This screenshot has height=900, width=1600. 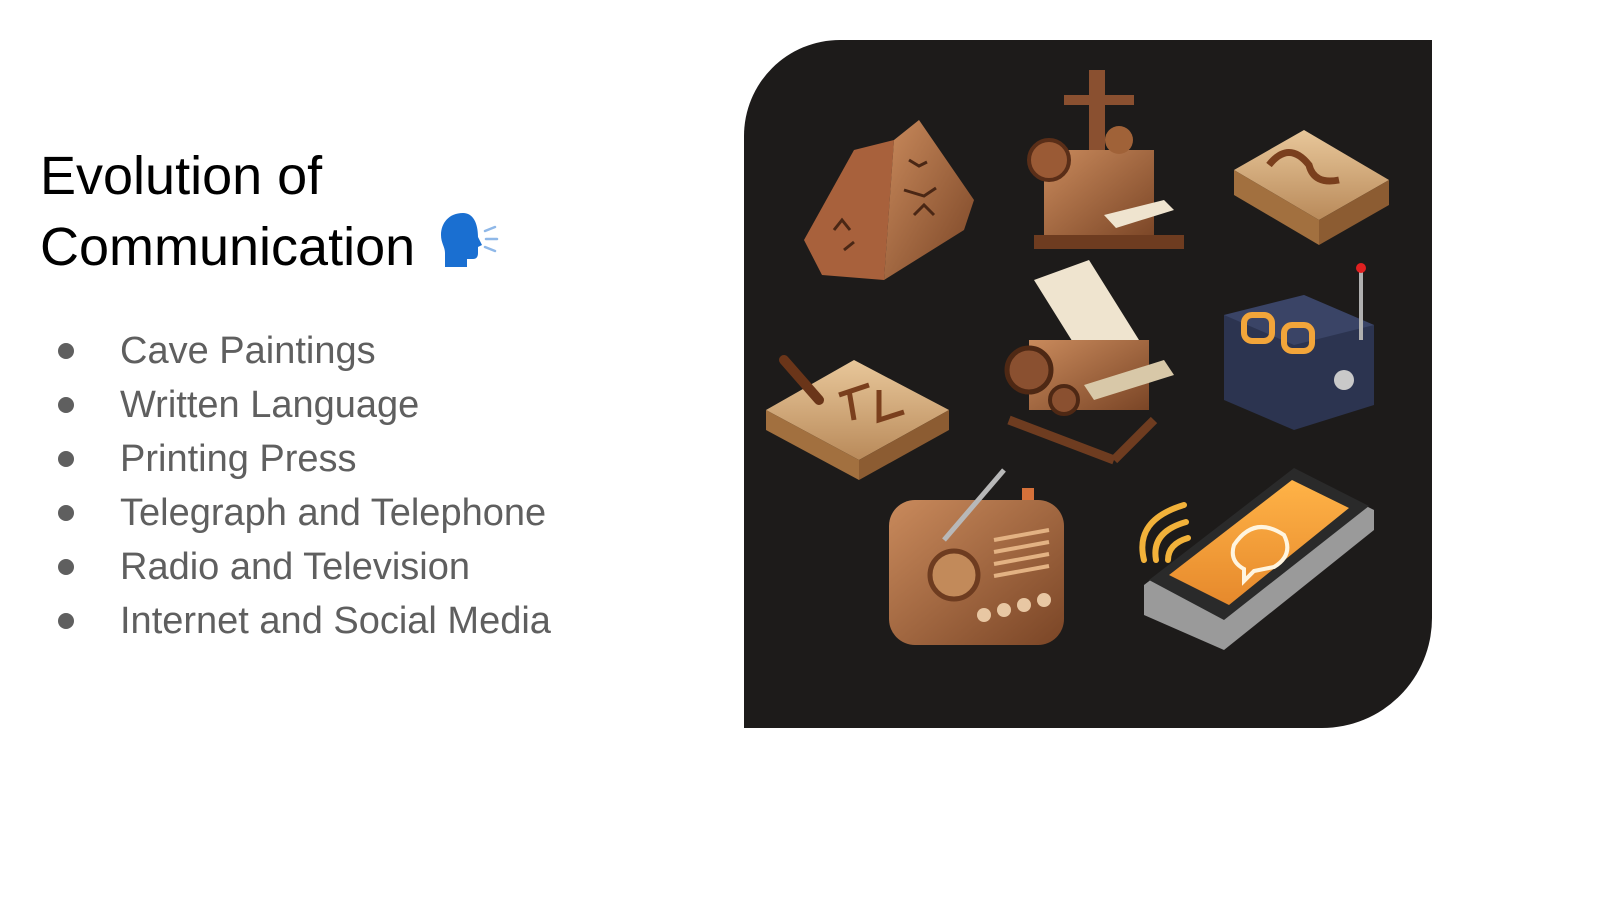 I want to click on stylus-tablet-icon, so click(x=857, y=417).